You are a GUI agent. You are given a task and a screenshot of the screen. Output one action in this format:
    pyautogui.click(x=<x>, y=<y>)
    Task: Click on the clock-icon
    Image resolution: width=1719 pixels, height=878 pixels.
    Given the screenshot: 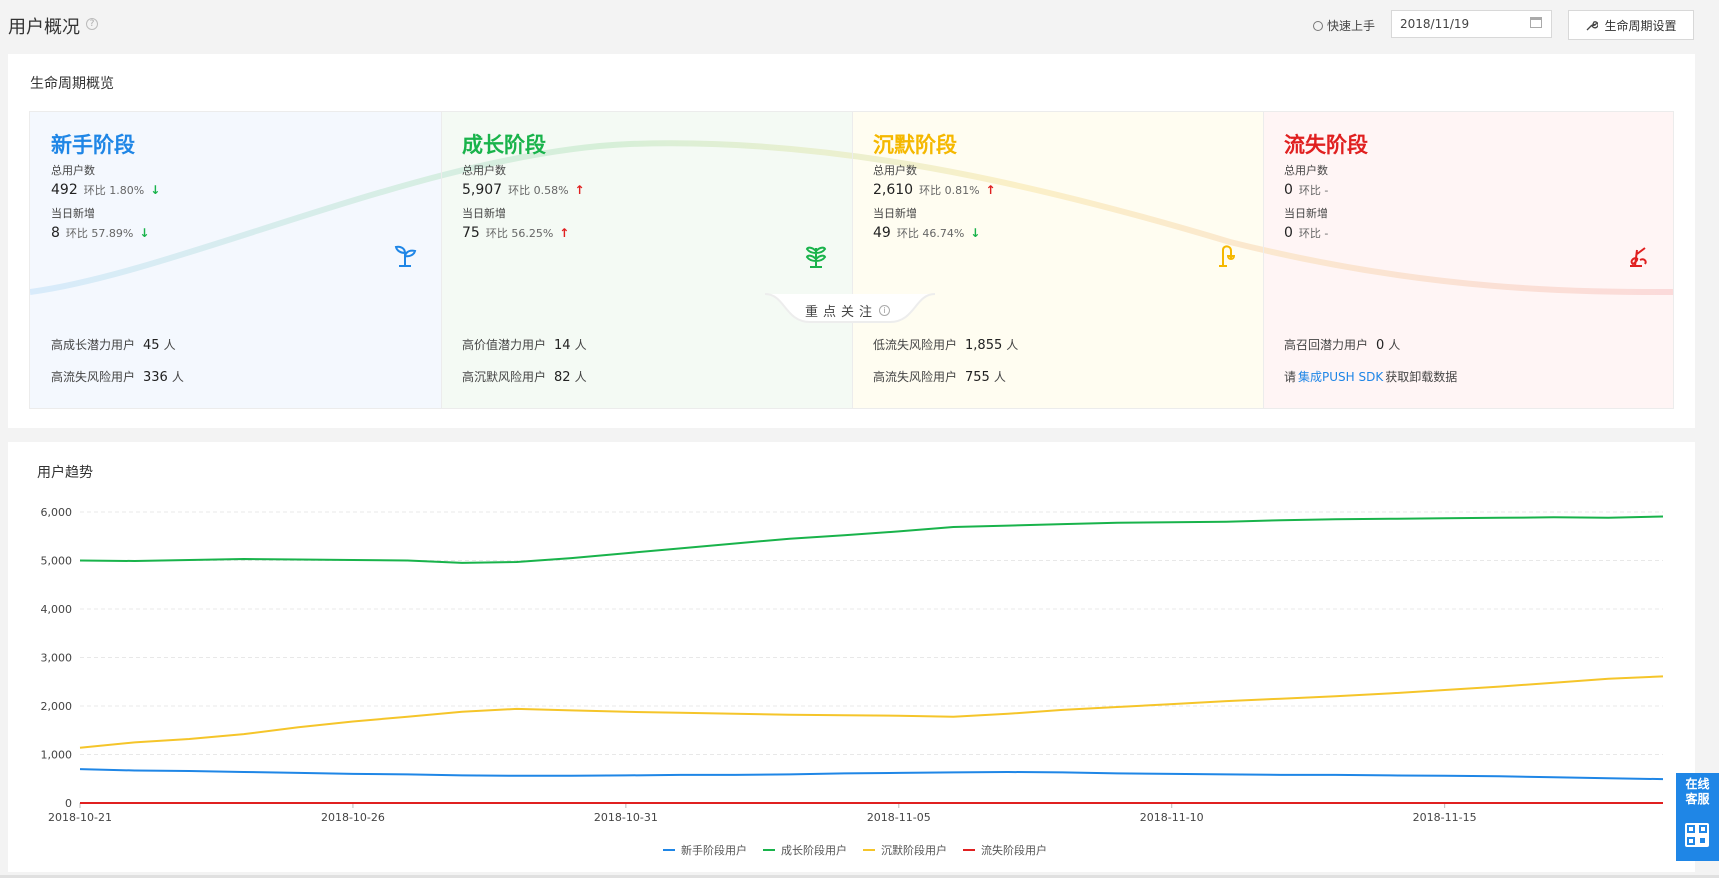 What is the action you would take?
    pyautogui.click(x=1318, y=25)
    